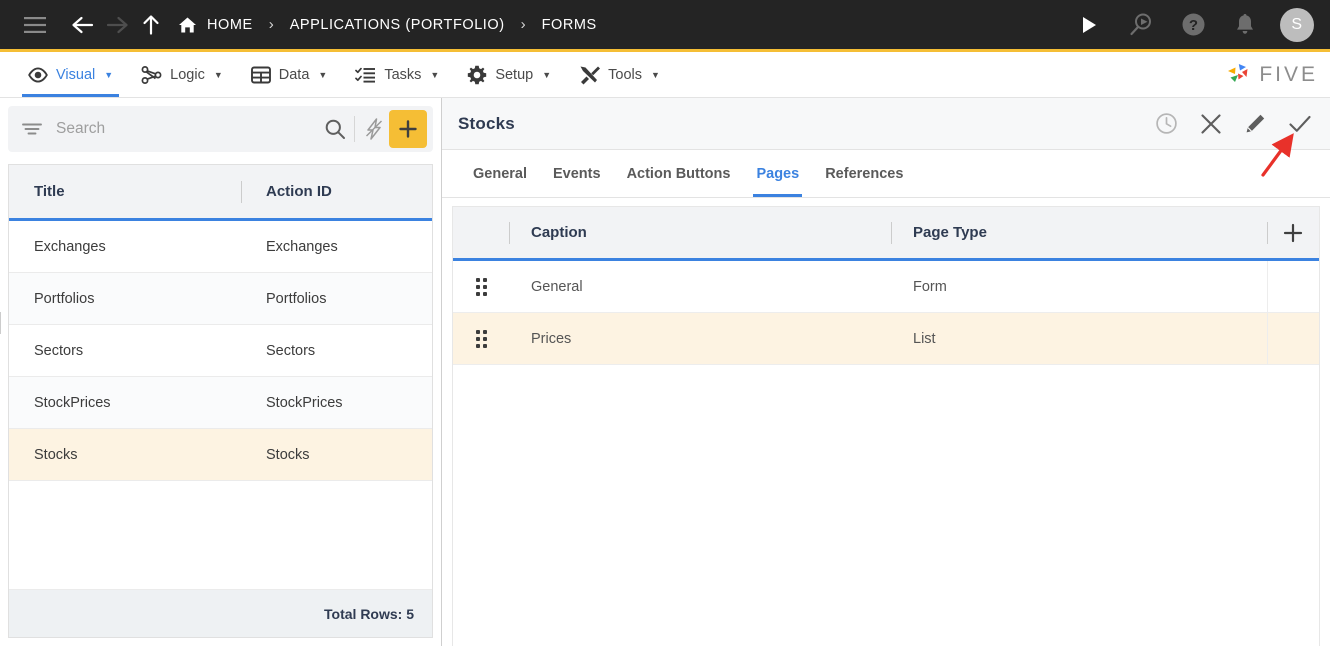 The height and width of the screenshot is (646, 1330). Describe the element at coordinates (230, 24) in the screenshot. I see `breadcrumb-label-home: HOME` at that location.